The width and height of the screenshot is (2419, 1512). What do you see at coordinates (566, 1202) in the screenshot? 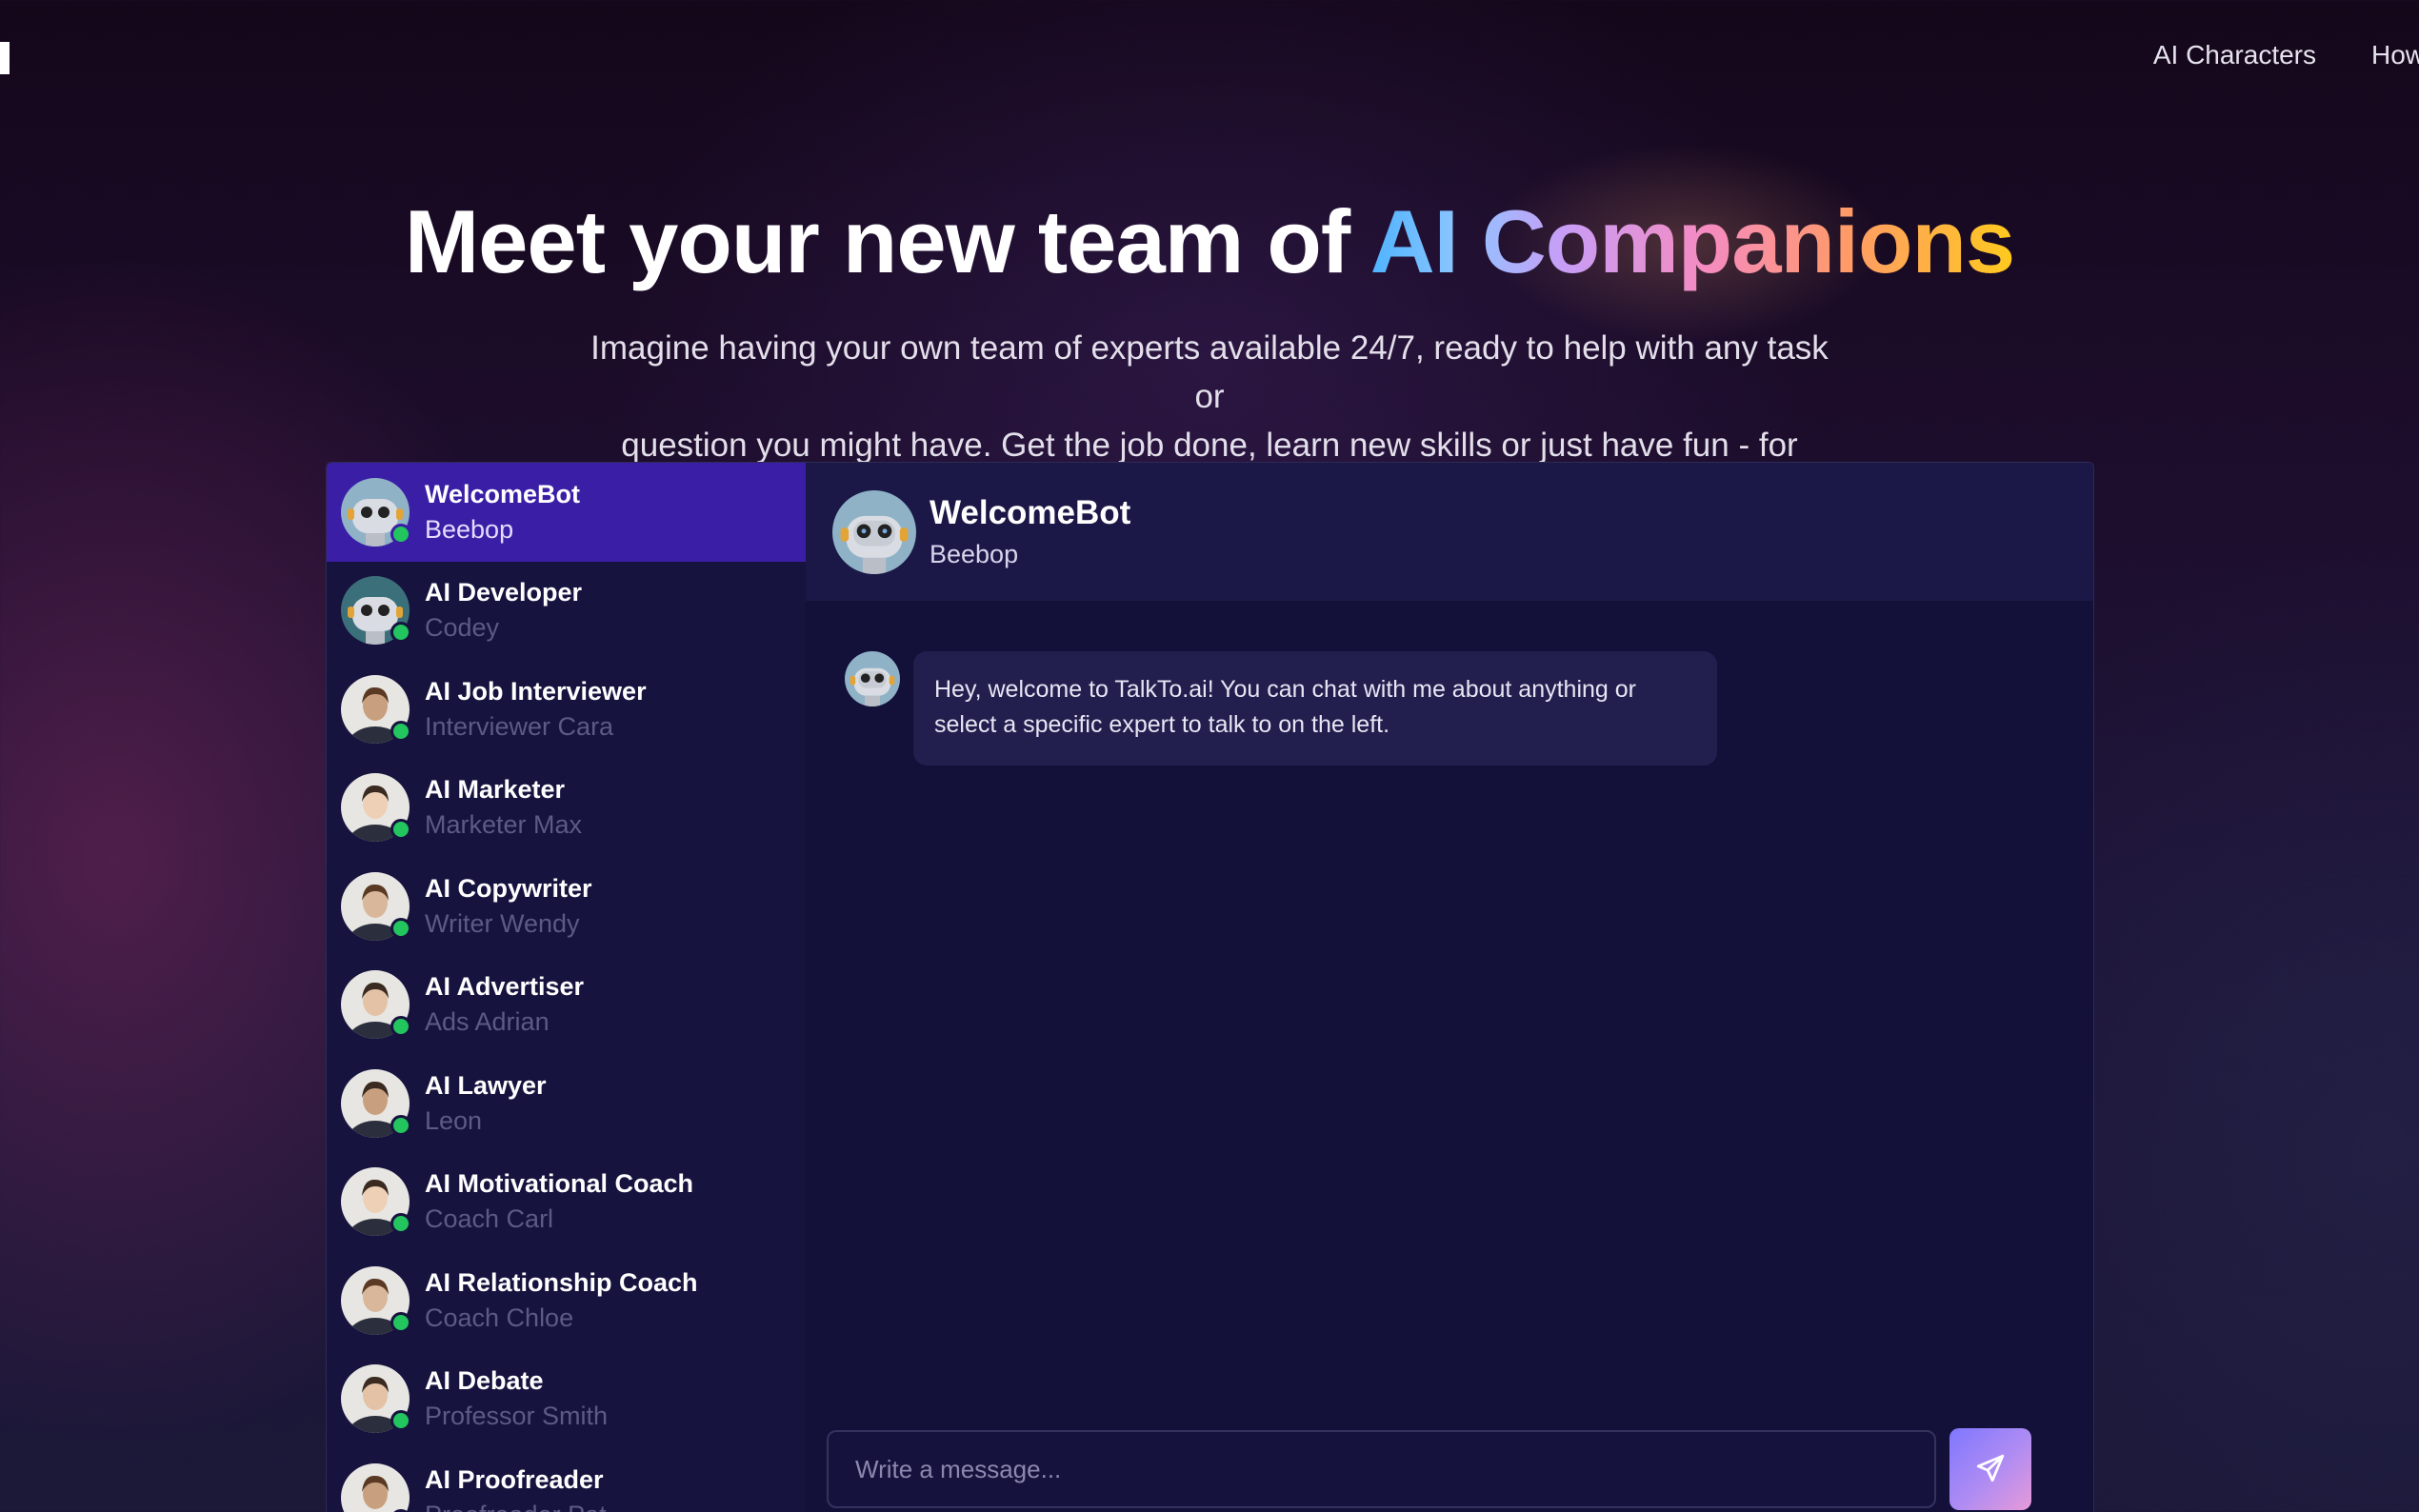
I see `character-item: AI Motivational Coach Coach Carl` at bounding box center [566, 1202].